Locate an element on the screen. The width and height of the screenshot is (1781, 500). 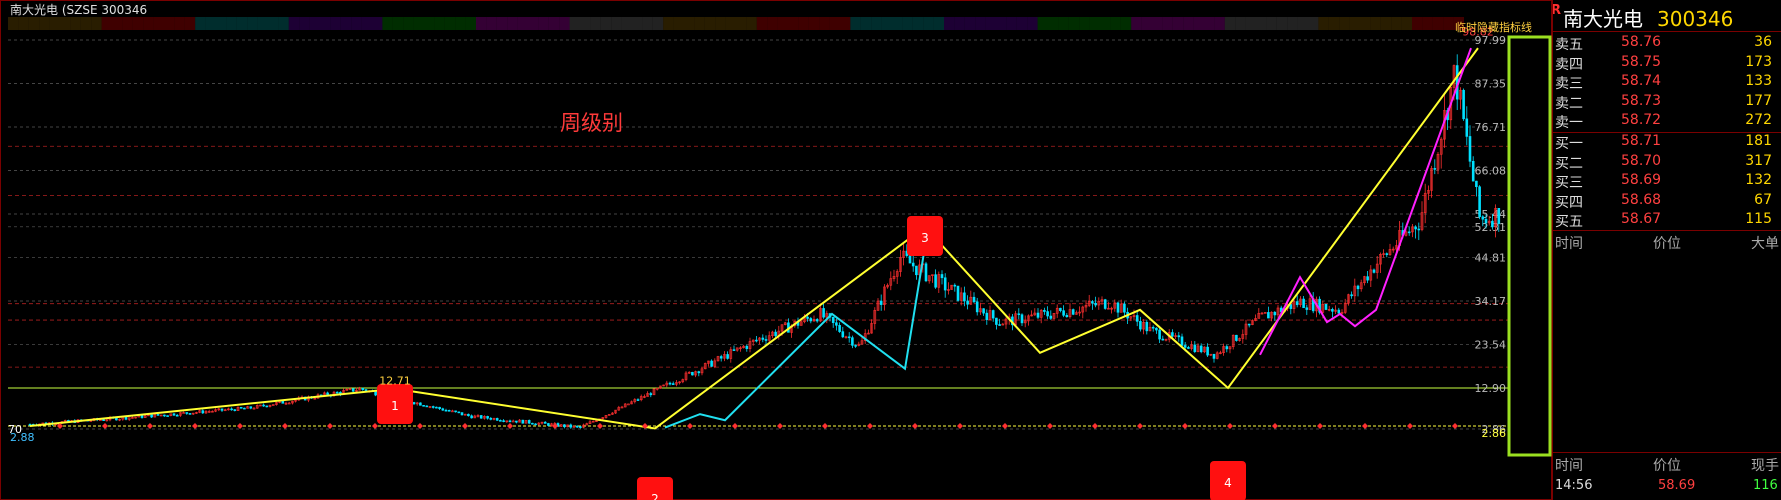
axis-tick-label: 23.54 is located at coordinates (1491, 344).